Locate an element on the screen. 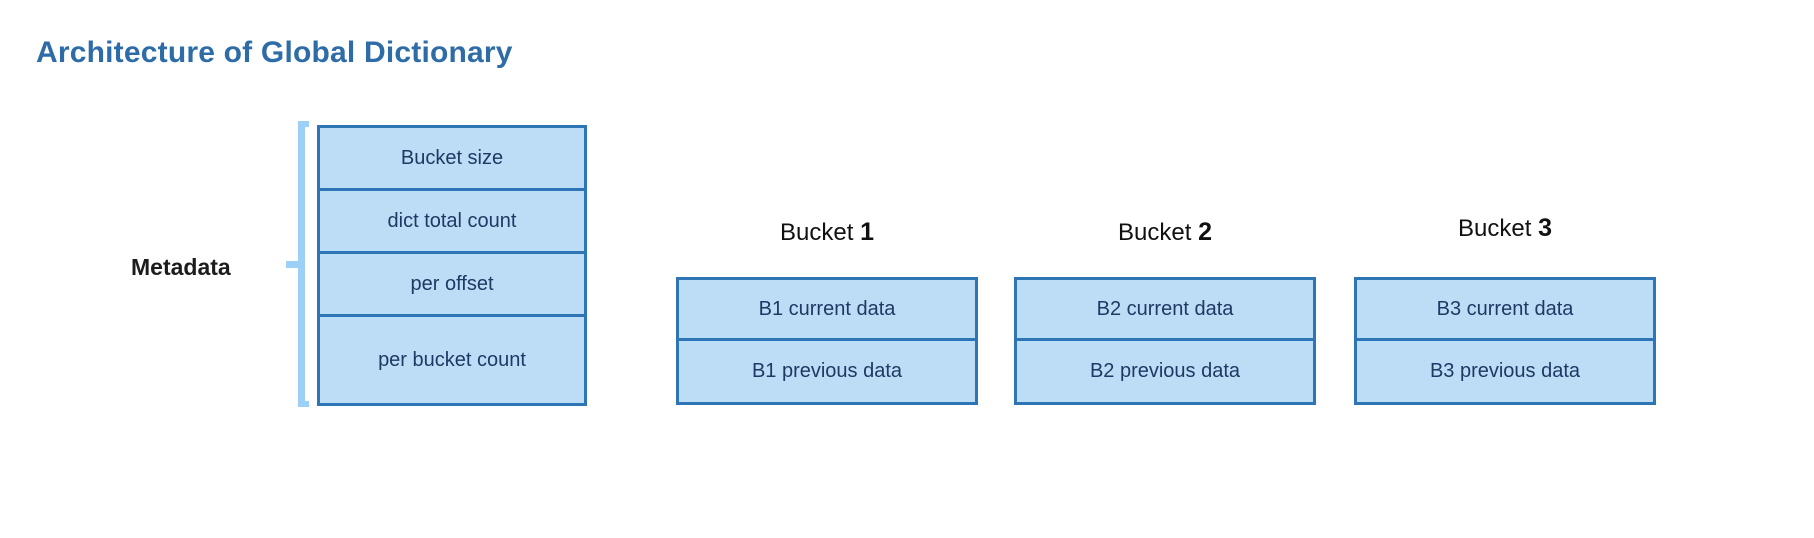 The width and height of the screenshot is (1814, 538). bucket-1-title: Bucket 1 is located at coordinates (827, 232).